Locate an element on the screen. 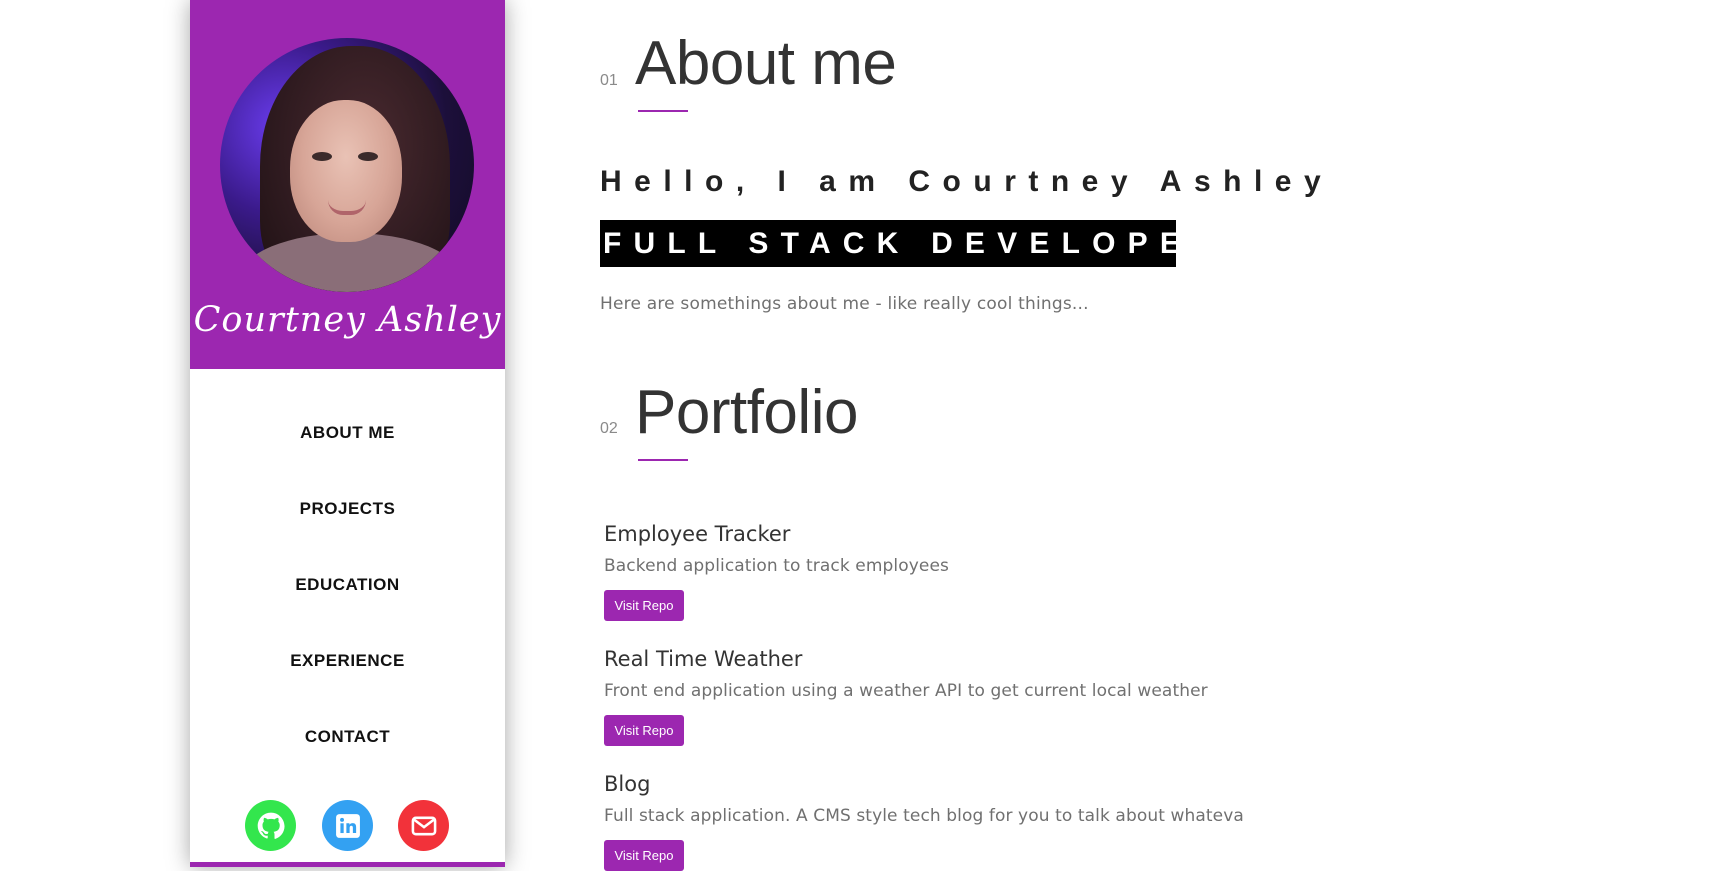 Image resolution: width=1715 pixels, height=871 pixels. project-title: Real Time Weather is located at coordinates (703, 659).